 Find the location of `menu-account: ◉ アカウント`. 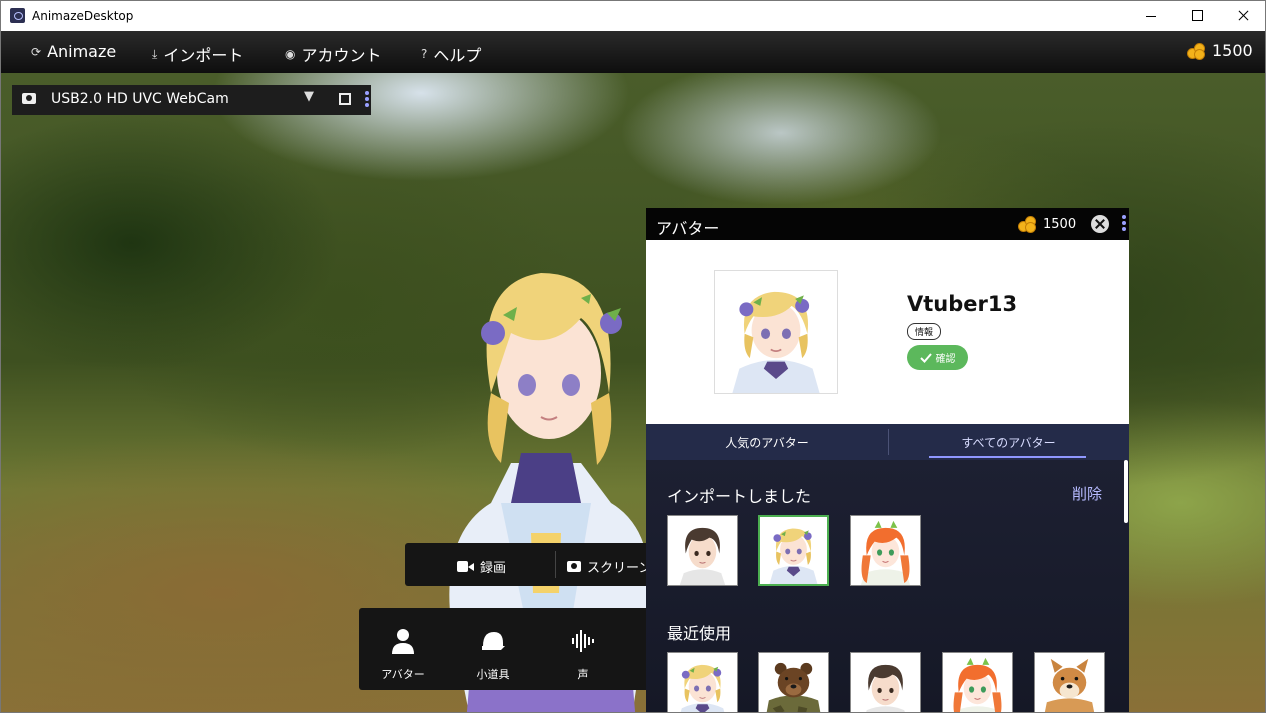

menu-account: ◉ アカウント is located at coordinates (333, 54).